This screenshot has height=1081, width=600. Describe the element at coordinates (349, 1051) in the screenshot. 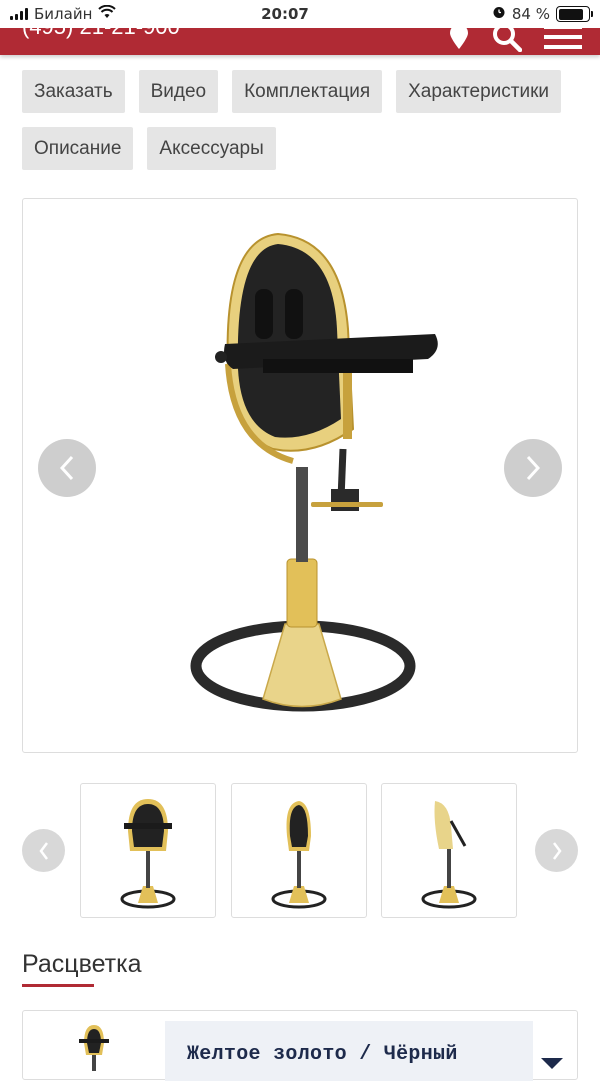

I see `selected-color-label: Желтое золото / Чёрный` at that location.